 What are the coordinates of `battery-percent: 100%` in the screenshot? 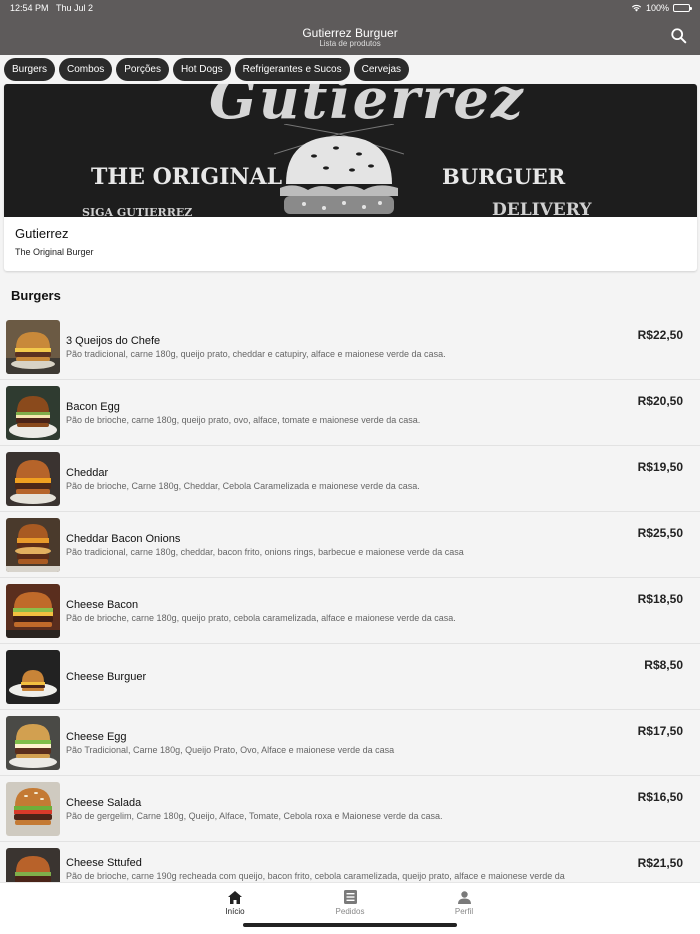 It's located at (657, 8).